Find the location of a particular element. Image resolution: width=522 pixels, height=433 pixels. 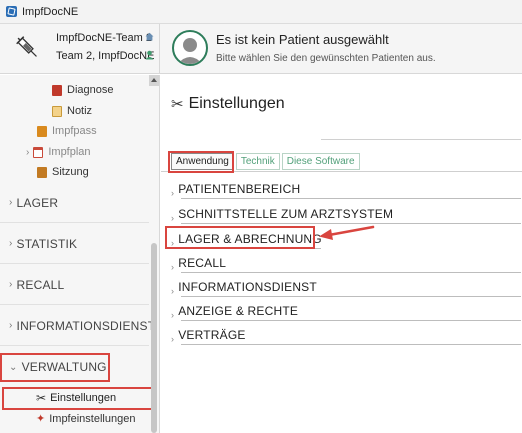

annotation-arrow-icon is located at coordinates (347, 232).